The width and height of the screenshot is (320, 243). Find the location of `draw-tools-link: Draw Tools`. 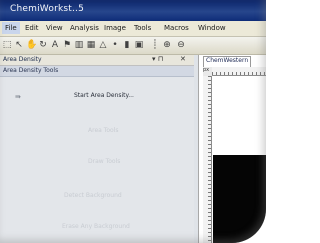

draw-tools-link: Draw Tools is located at coordinates (104, 161).